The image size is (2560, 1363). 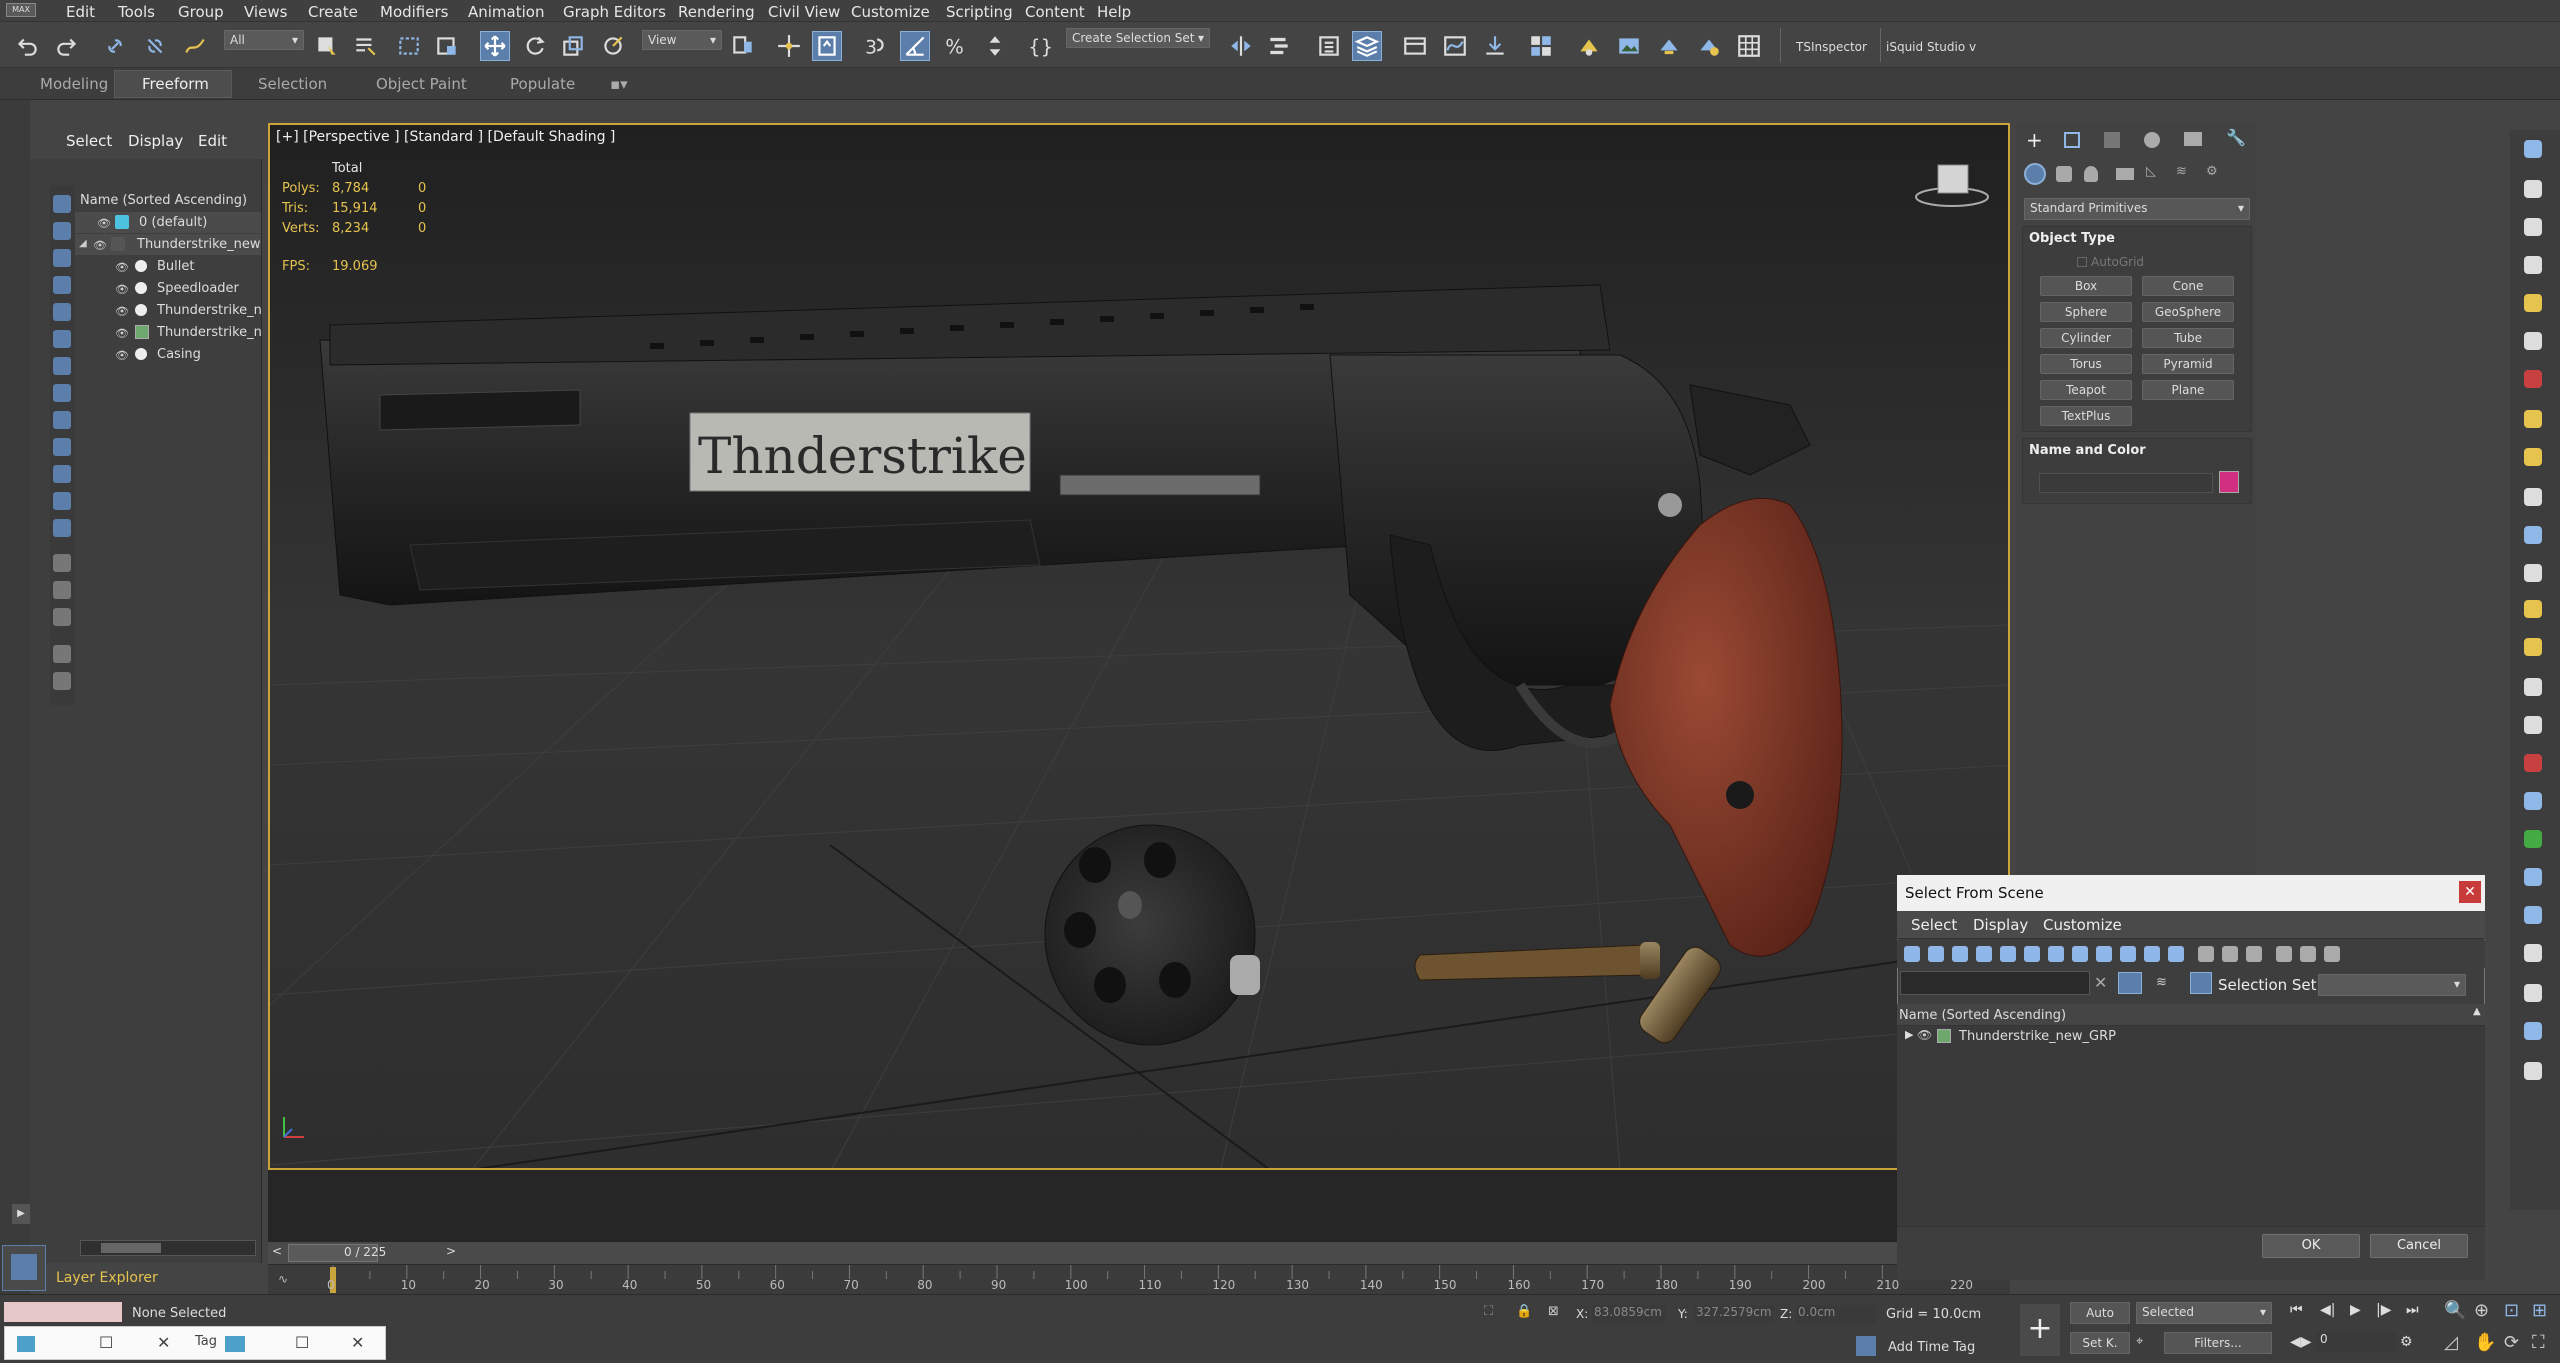 I want to click on snaps-toggle-icon: 3, so click(x=875, y=46).